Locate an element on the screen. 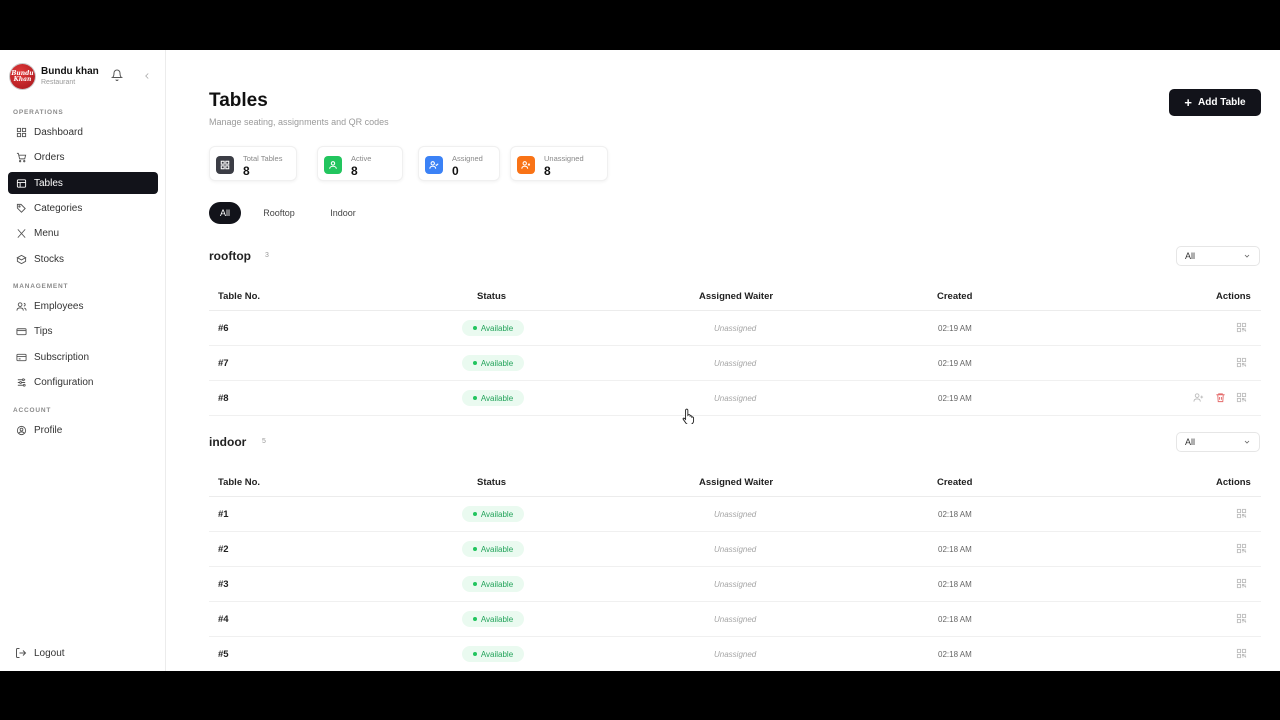 This screenshot has width=1280, height=720. trash-icon is located at coordinates (1221, 398).